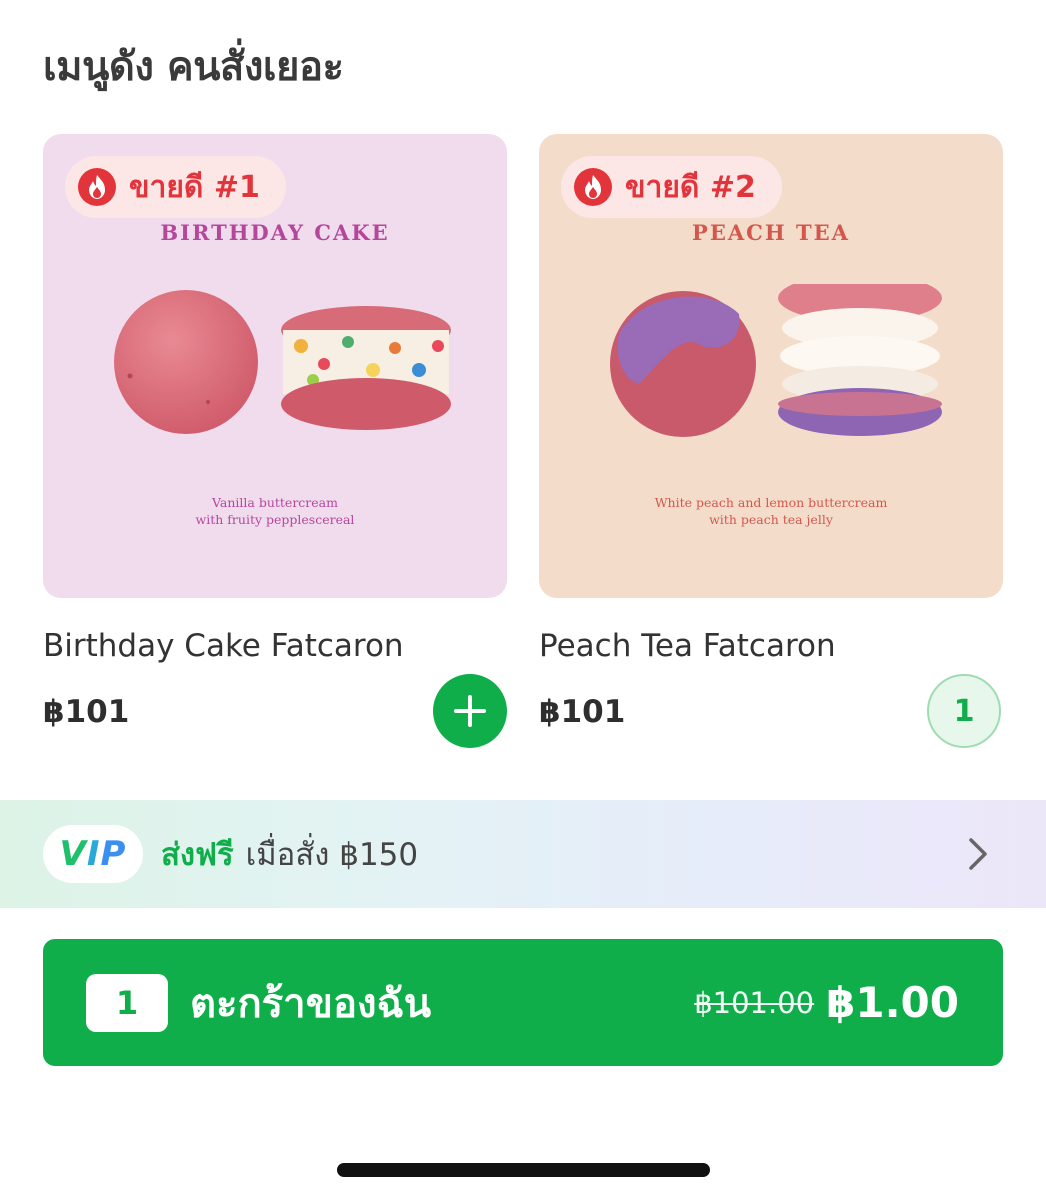 Image resolution: width=1046 pixels, height=1200 pixels. What do you see at coordinates (771, 232) in the screenshot?
I see `art-title: PEACH TEA` at bounding box center [771, 232].